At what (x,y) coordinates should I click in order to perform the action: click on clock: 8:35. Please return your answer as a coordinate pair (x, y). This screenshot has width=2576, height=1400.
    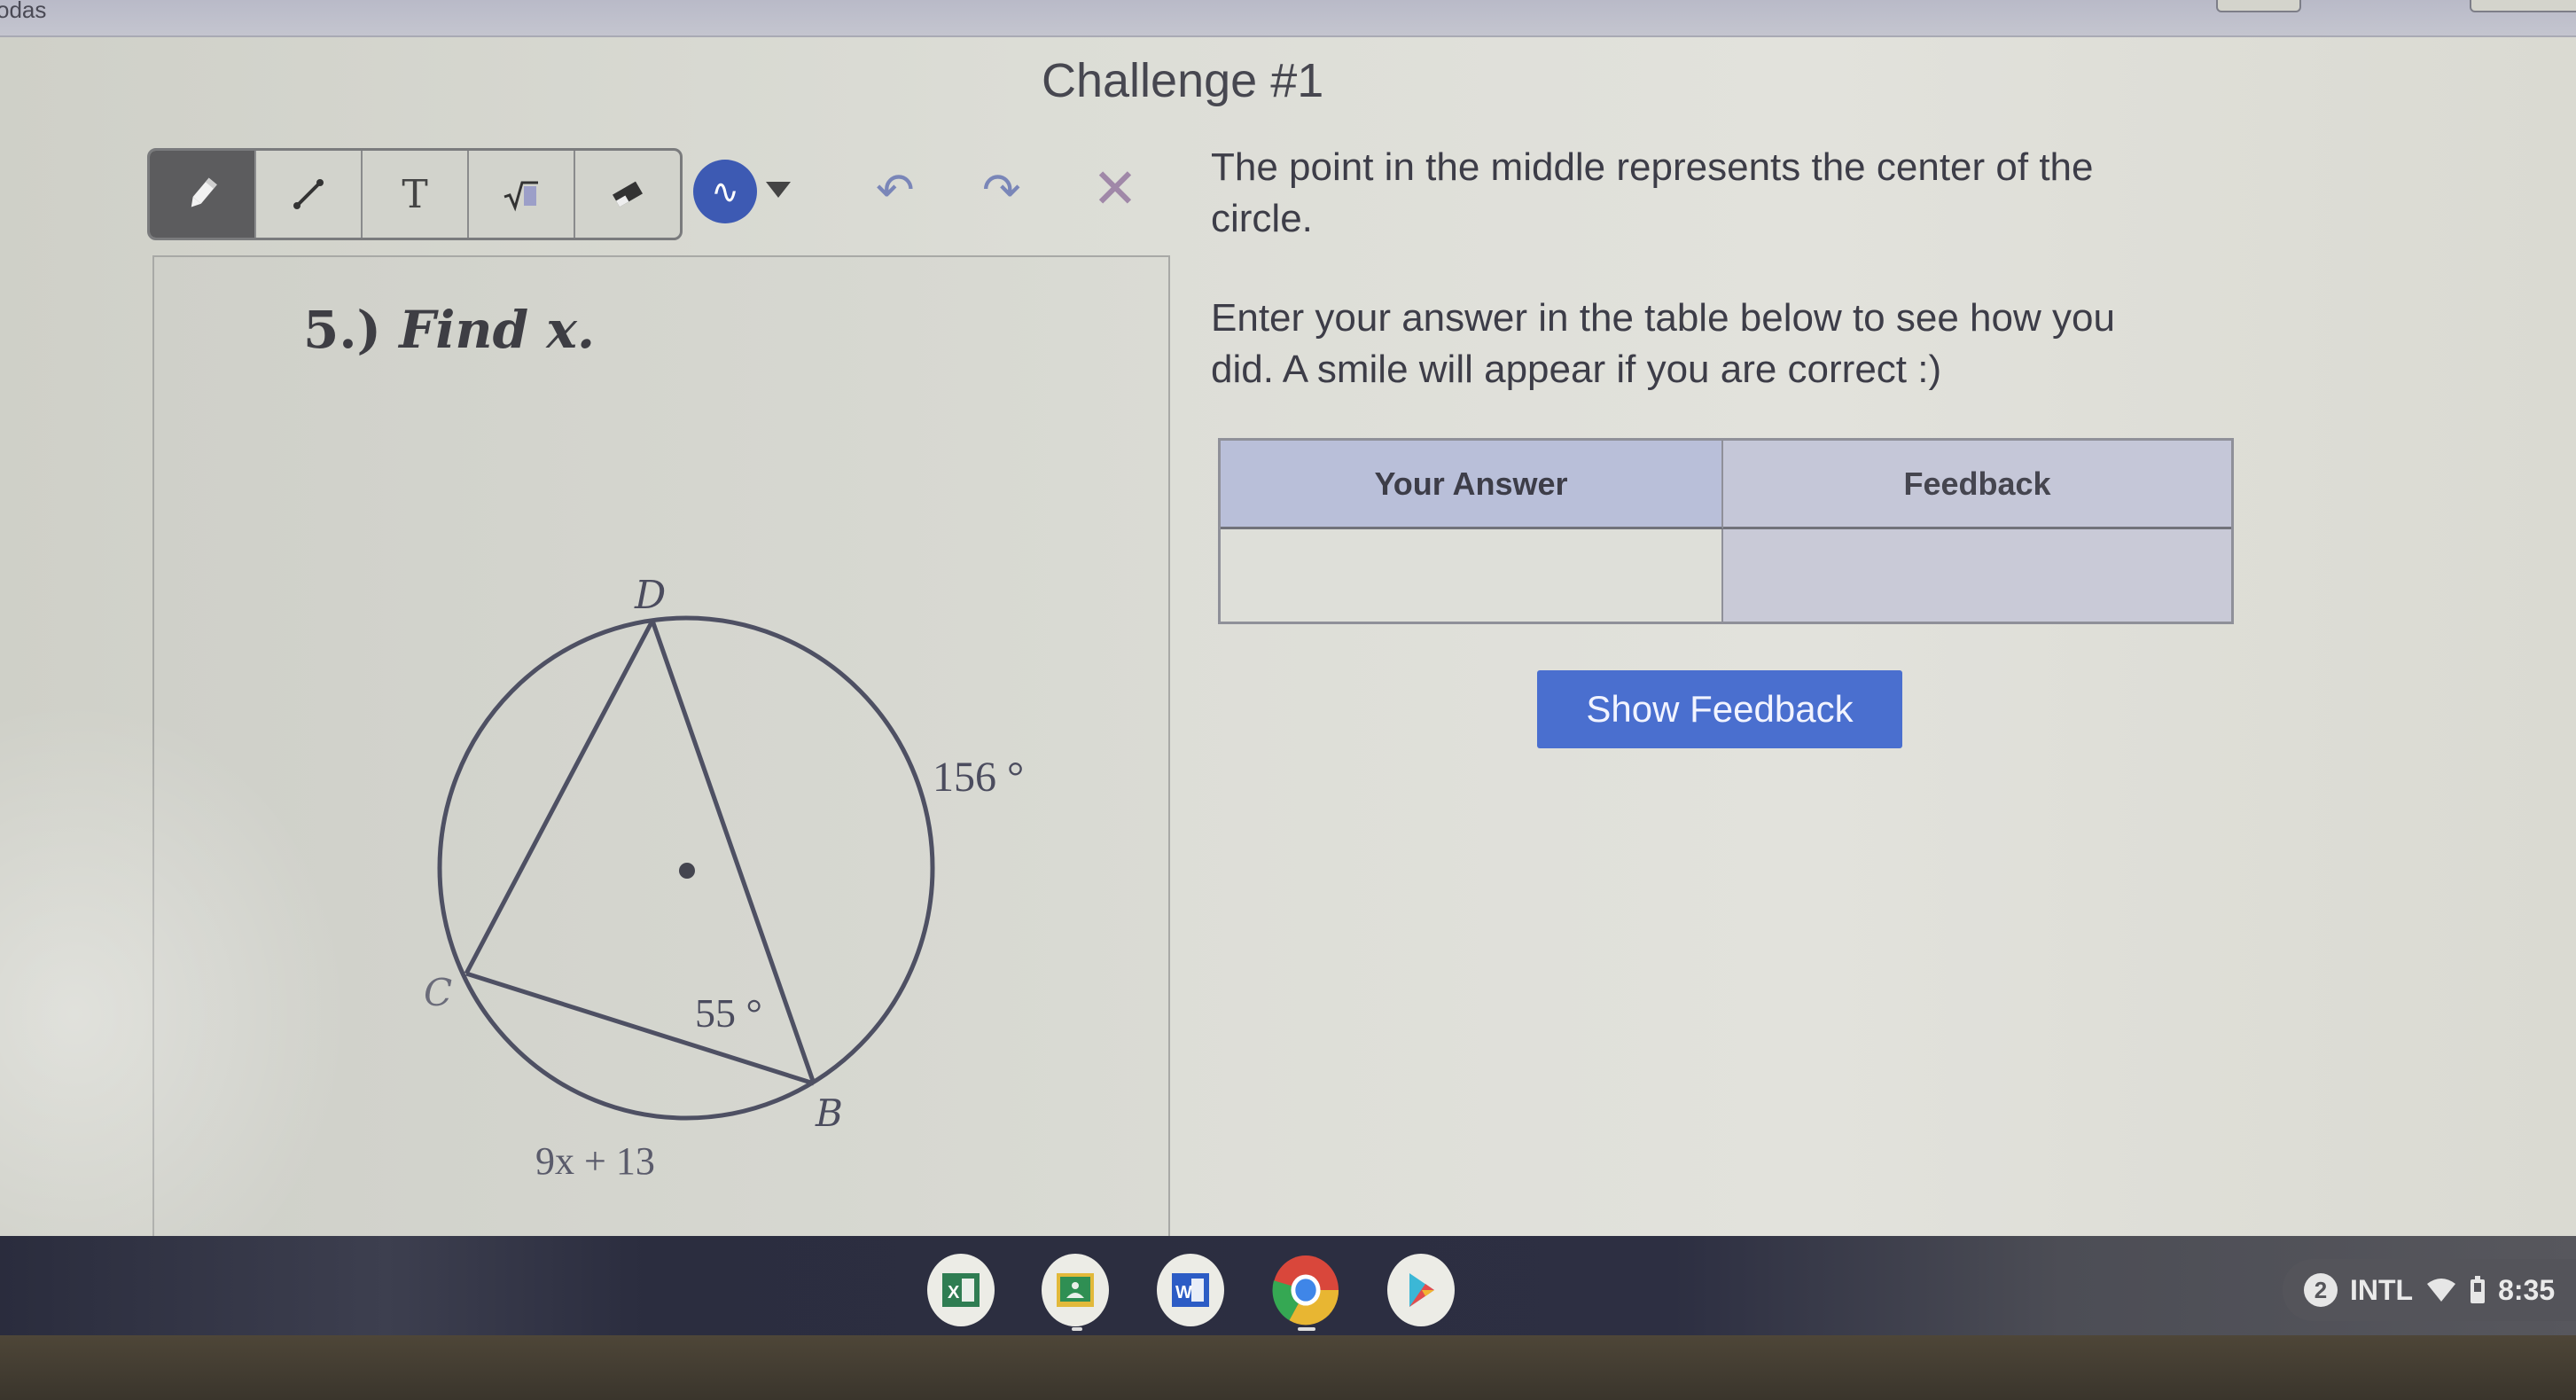
    Looking at the image, I should click on (2527, 1290).